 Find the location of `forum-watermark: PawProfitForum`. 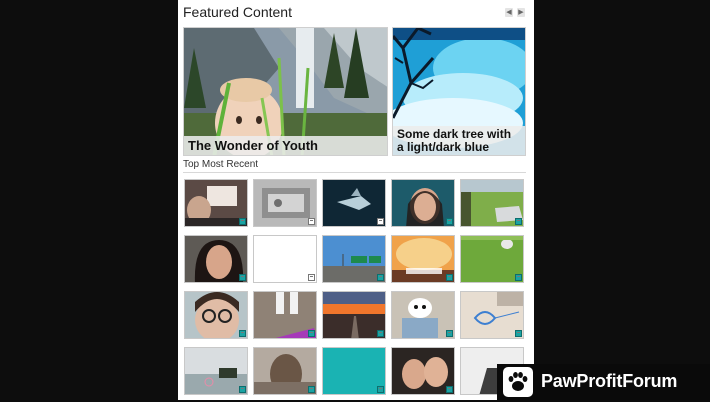

forum-watermark: PawProfitForum is located at coordinates (603, 382).